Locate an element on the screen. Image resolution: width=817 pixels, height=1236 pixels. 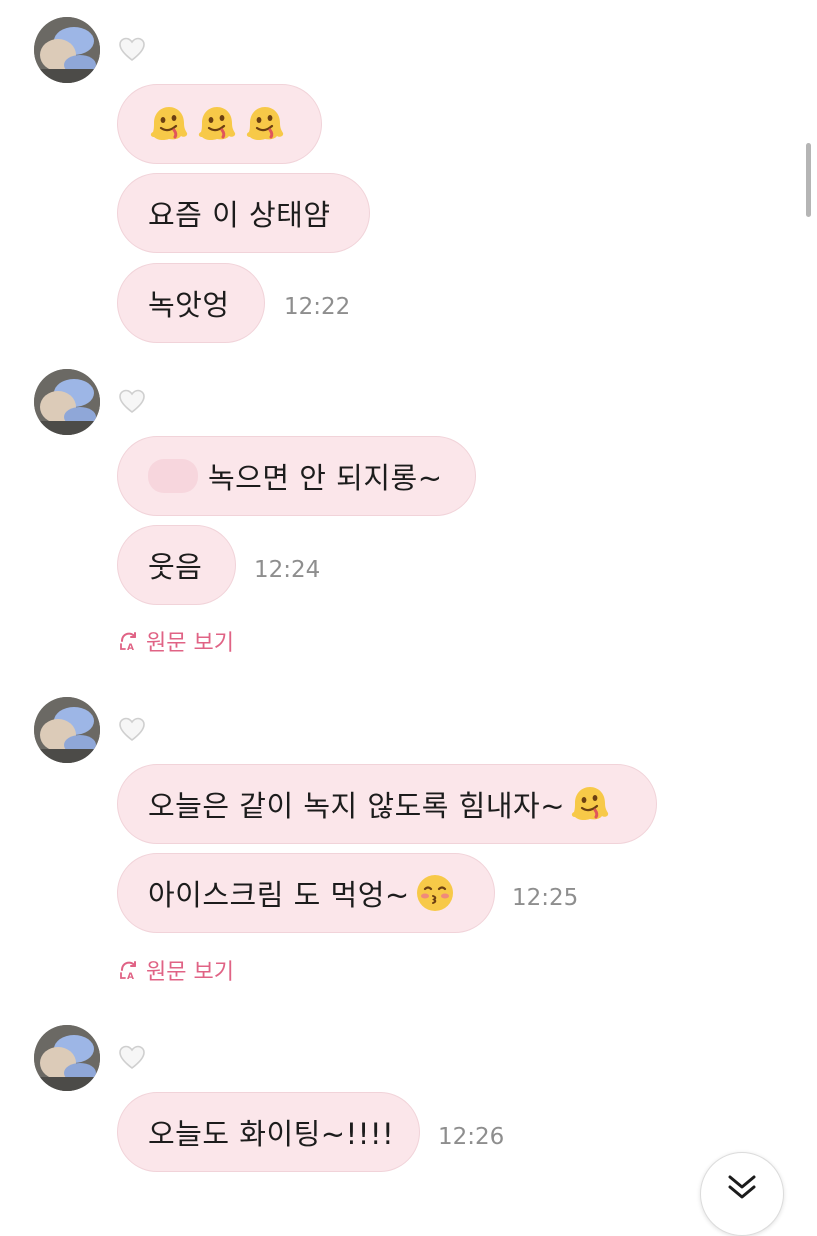
scrollbar is located at coordinates (808, 180).